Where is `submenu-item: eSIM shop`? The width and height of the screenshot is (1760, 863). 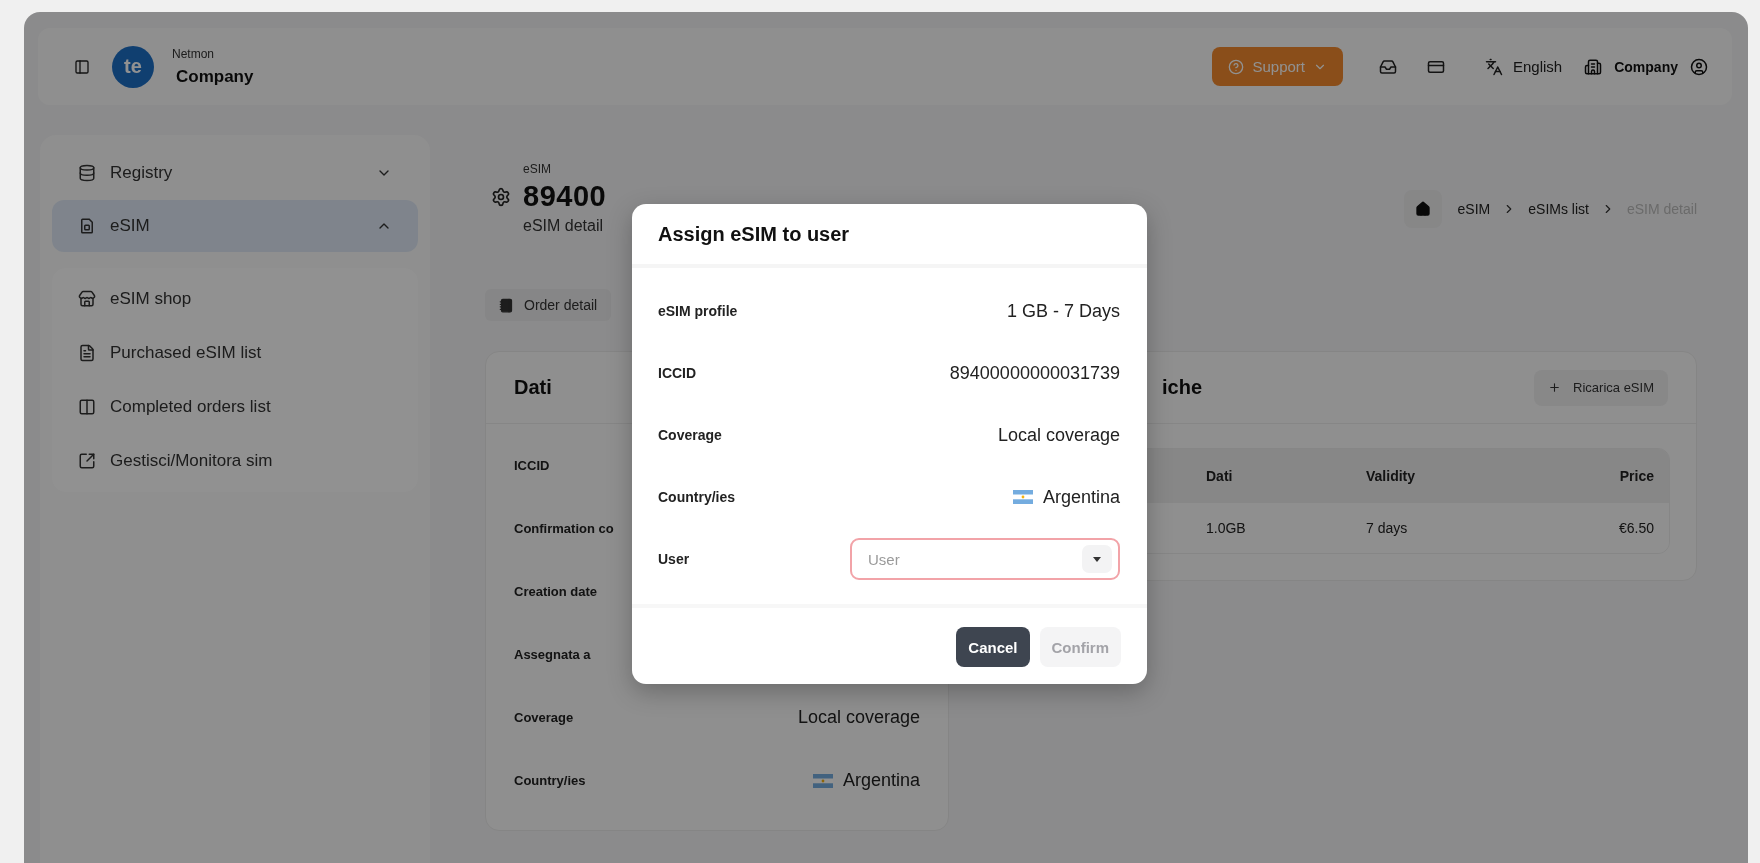
submenu-item: eSIM shop is located at coordinates (235, 299).